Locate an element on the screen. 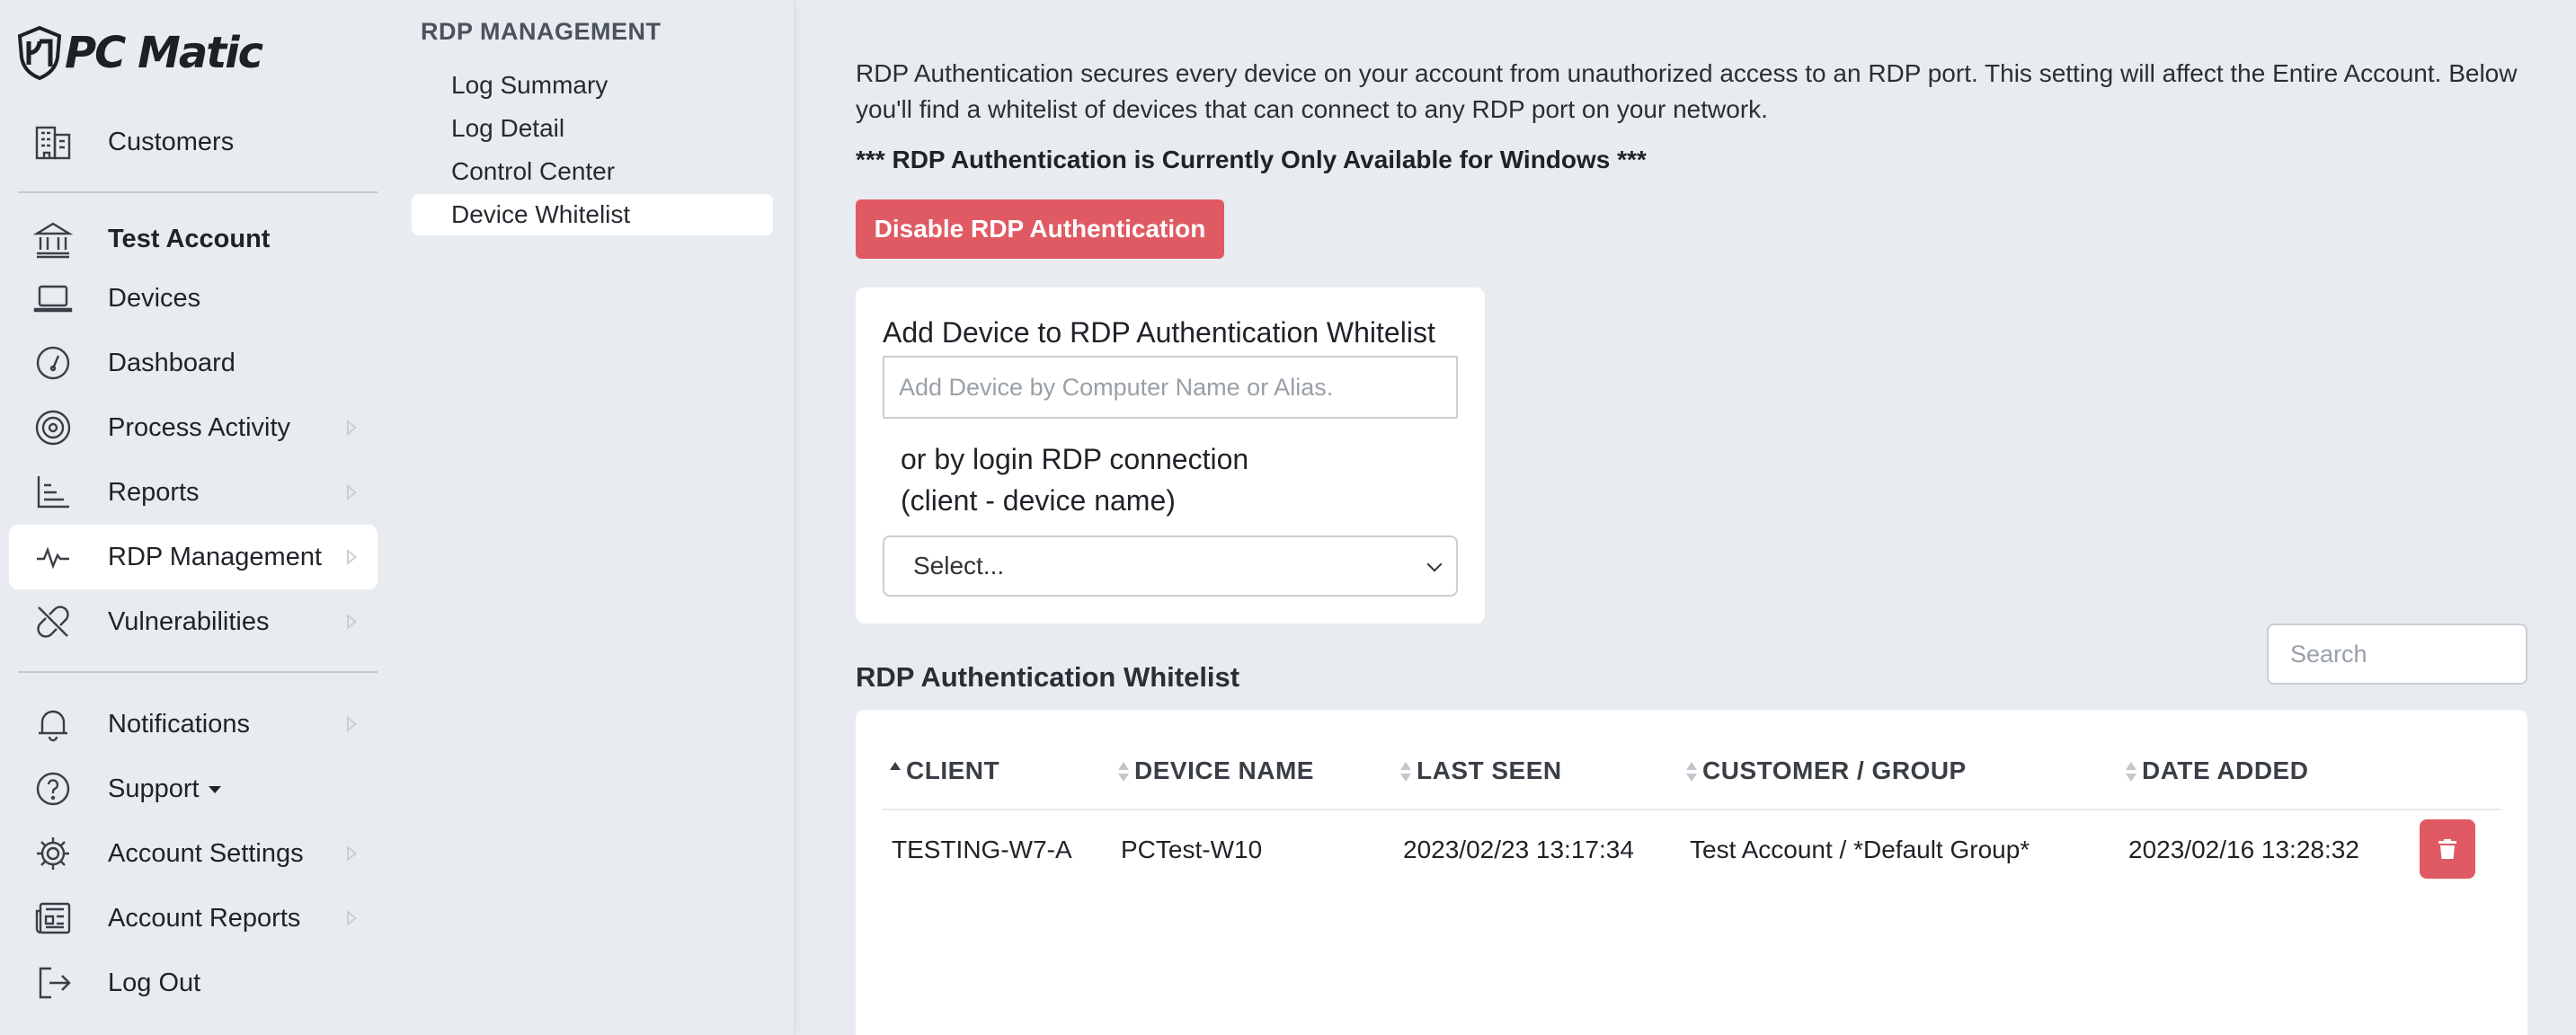  sidebar-item-support-label: Support is located at coordinates (164, 789).